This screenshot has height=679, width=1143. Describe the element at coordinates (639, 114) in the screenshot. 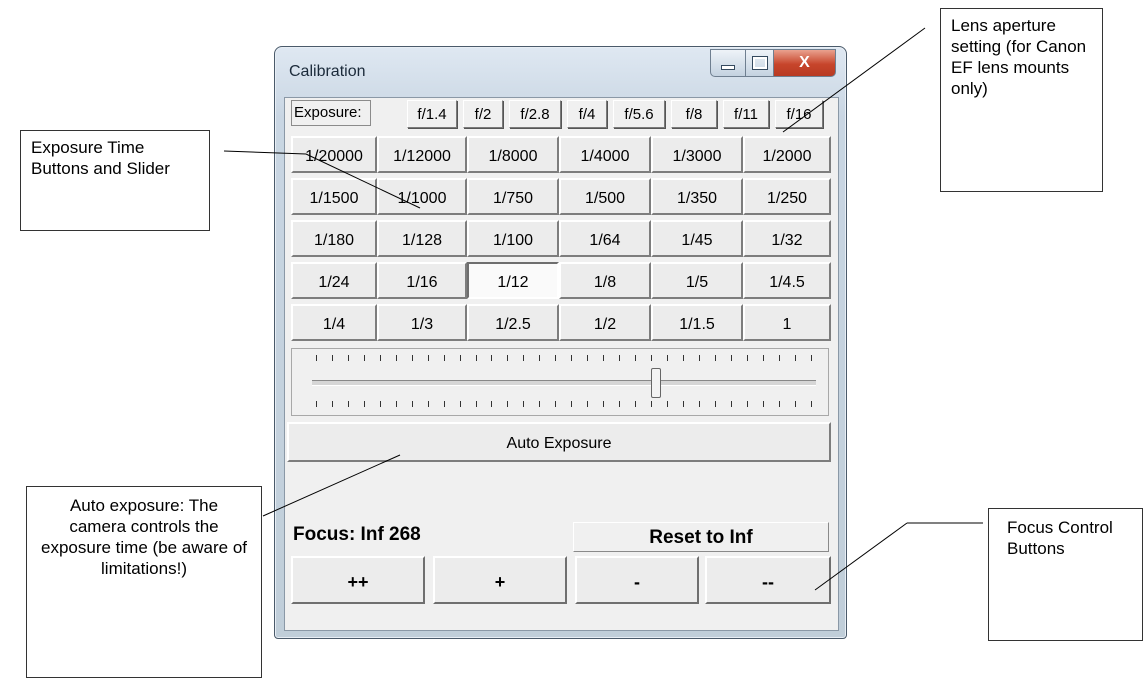

I see `aperture-button-f5-6: f/5.6` at that location.